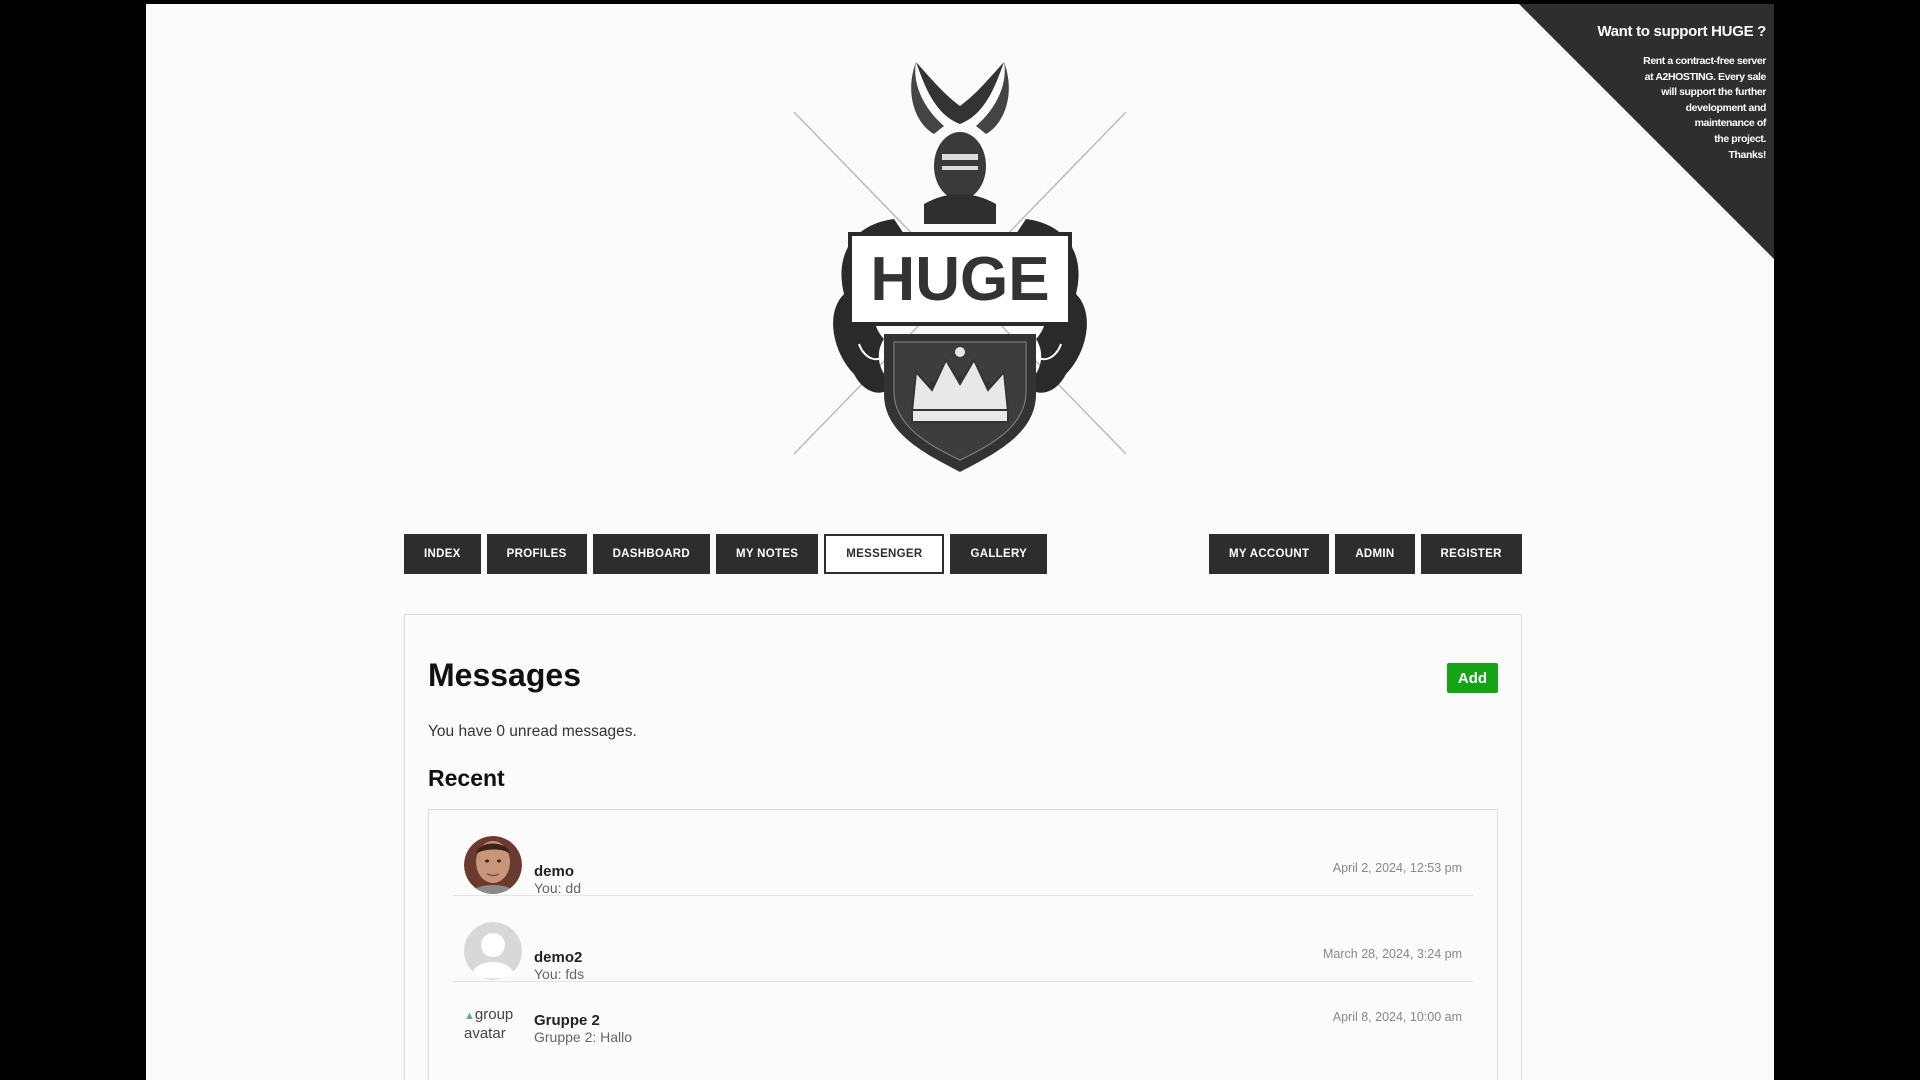 The height and width of the screenshot is (1080, 1920). Describe the element at coordinates (1269, 554) in the screenshot. I see `nav-my-account: MY ACCOUNT` at that location.